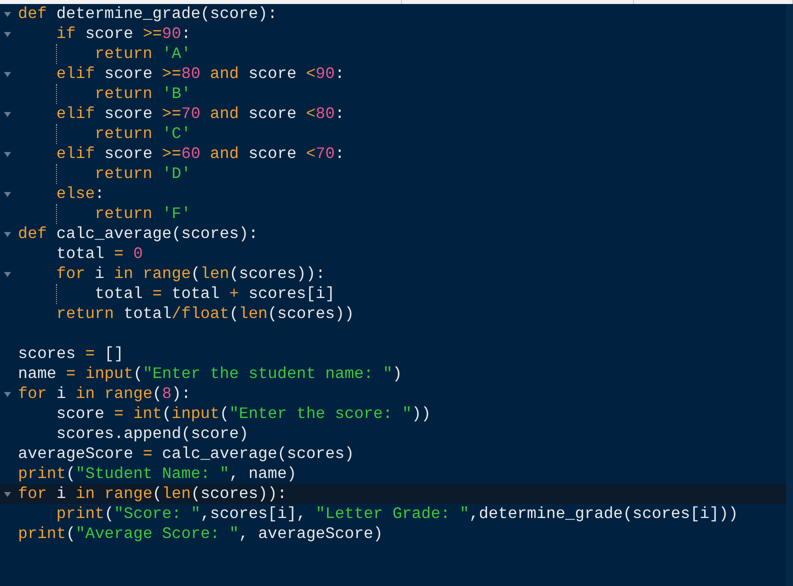 This screenshot has width=793, height=586. I want to click on code-line: return total/float(len(scores)), so click(205, 314).